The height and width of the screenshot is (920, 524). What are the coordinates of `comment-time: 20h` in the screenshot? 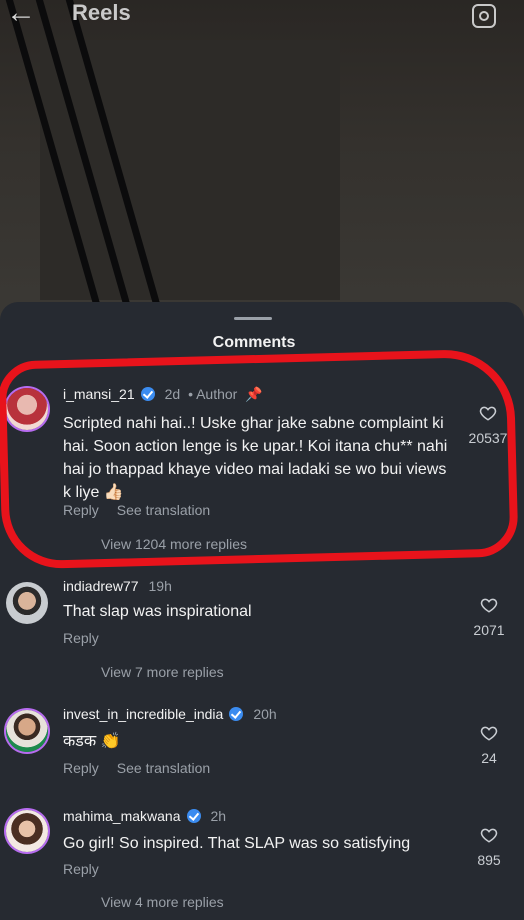 It's located at (265, 714).